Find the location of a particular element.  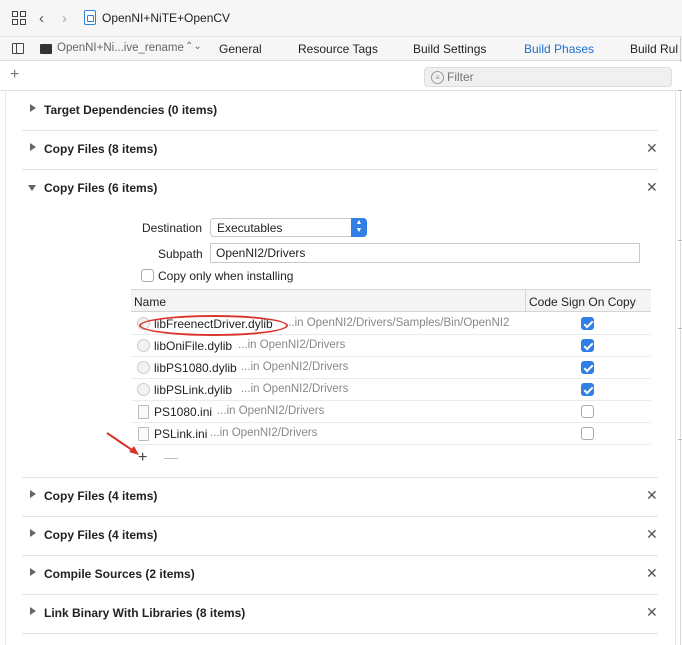

destination-label: Destination is located at coordinates (172, 228).